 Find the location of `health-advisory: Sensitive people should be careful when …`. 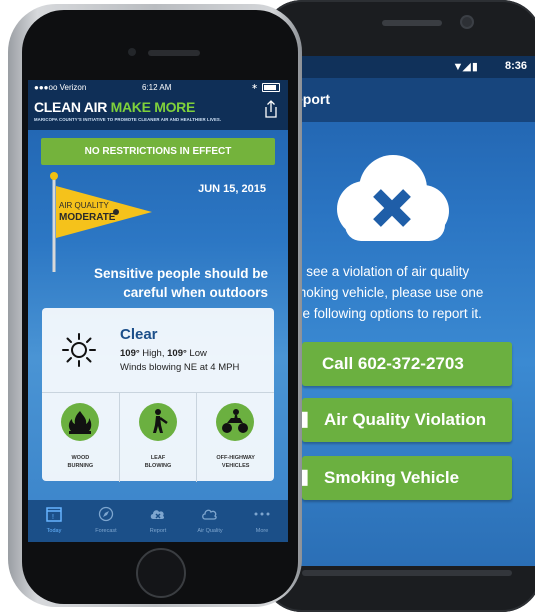

health-advisory: Sensitive people should be careful when … is located at coordinates (158, 283).